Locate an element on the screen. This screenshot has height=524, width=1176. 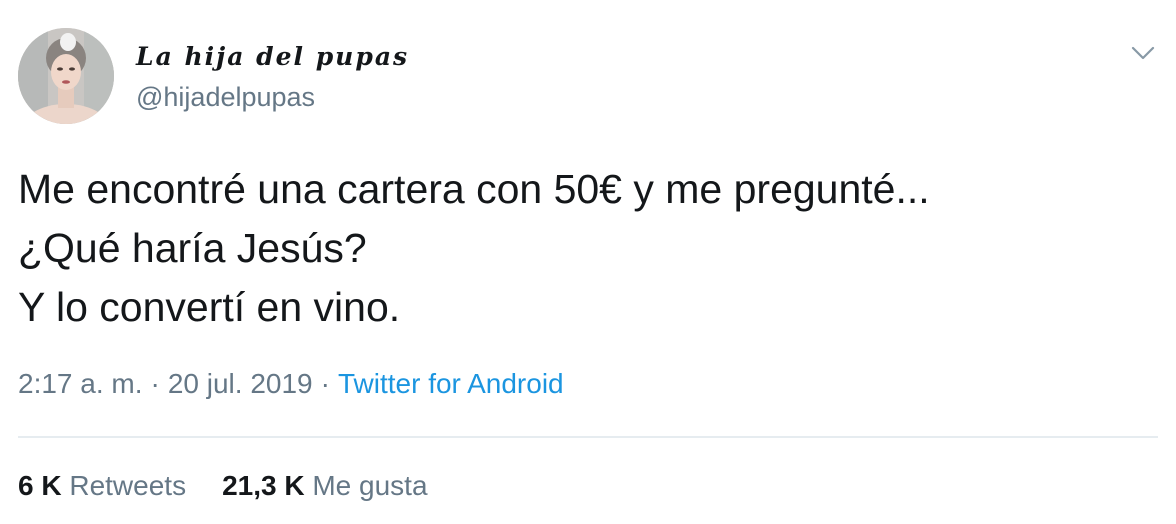
avatar is located at coordinates (66, 76).